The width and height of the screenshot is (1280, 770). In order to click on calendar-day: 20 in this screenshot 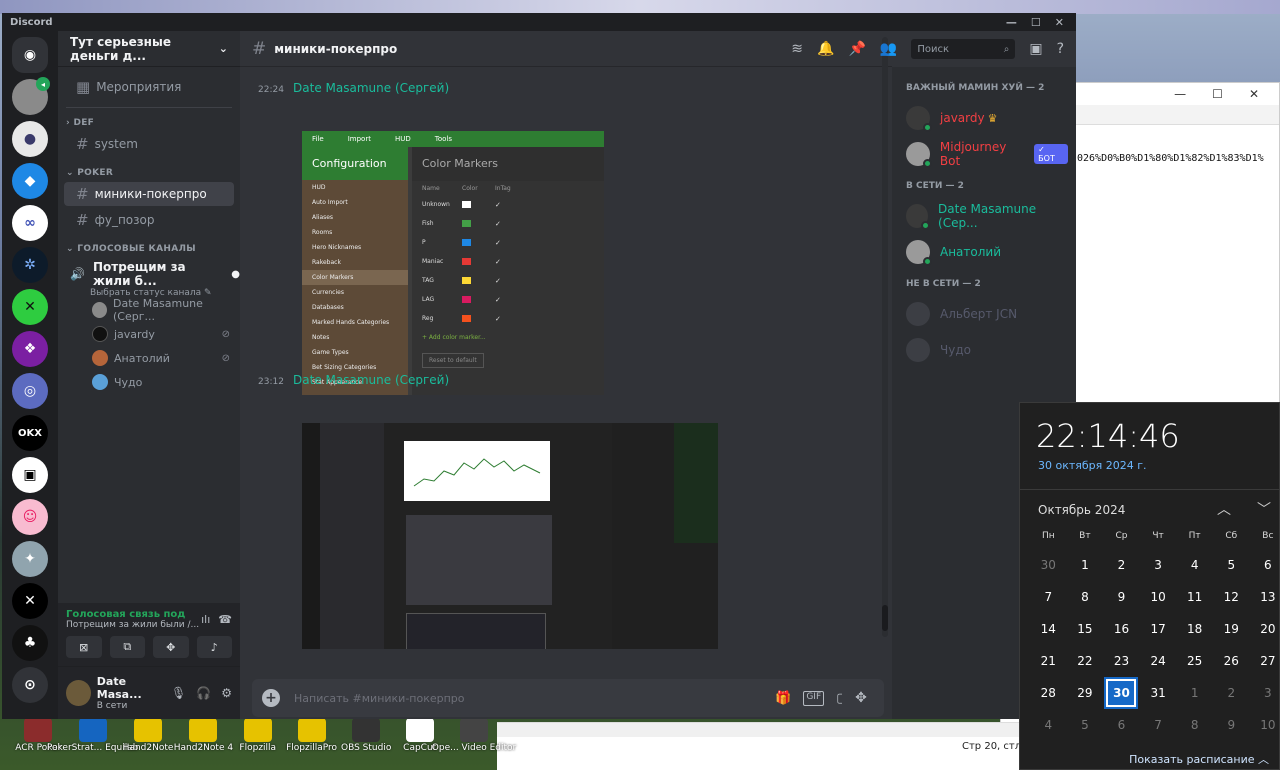, I will do `click(1265, 629)`.